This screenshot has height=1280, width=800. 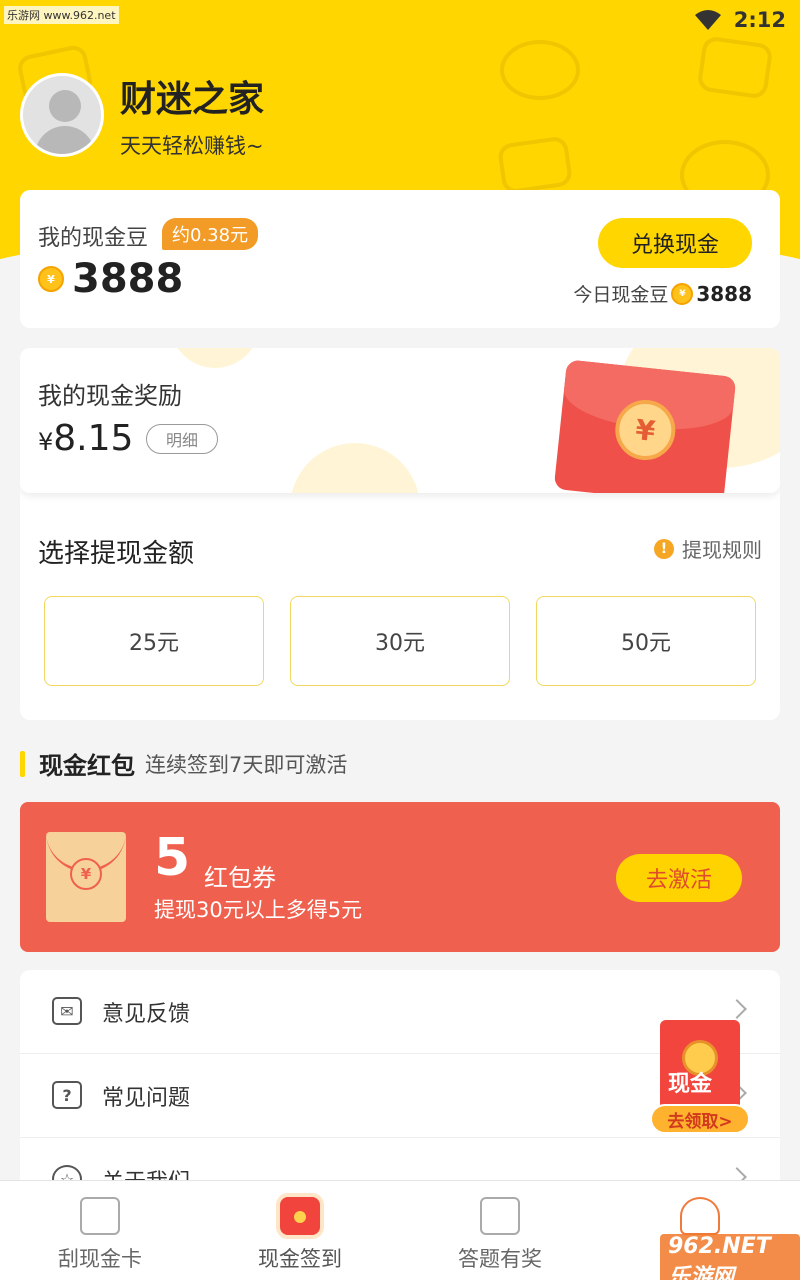 I want to click on activate-button: 去激活, so click(x=679, y=878).